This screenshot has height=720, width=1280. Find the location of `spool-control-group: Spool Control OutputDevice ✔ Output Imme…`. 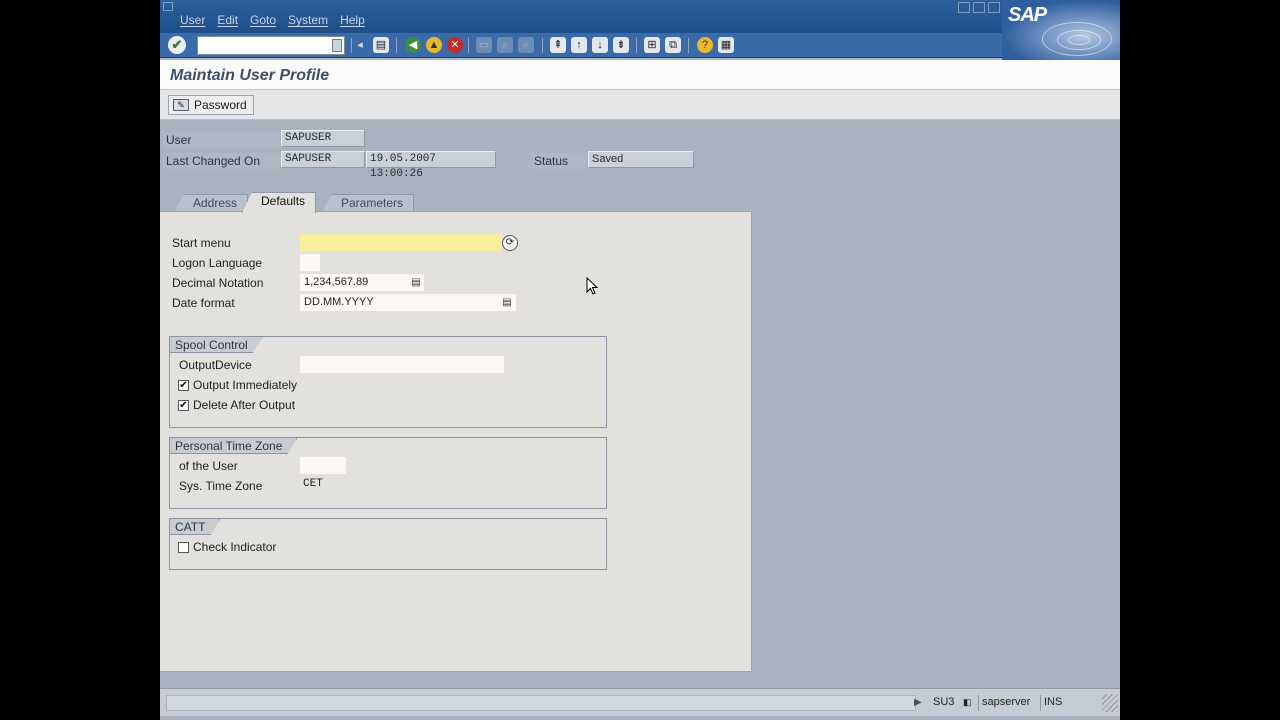

spool-control-group: Spool Control OutputDevice ✔ Output Imme… is located at coordinates (388, 382).